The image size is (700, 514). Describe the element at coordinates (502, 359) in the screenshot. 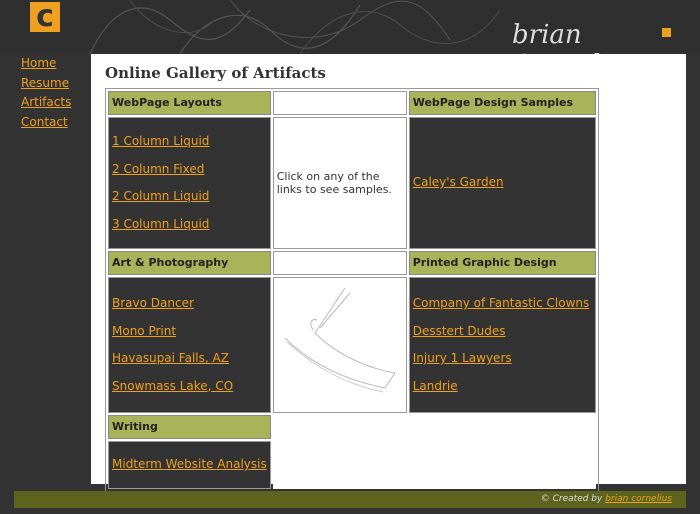

I see `printed-link: Injury 1 Lawyers` at that location.